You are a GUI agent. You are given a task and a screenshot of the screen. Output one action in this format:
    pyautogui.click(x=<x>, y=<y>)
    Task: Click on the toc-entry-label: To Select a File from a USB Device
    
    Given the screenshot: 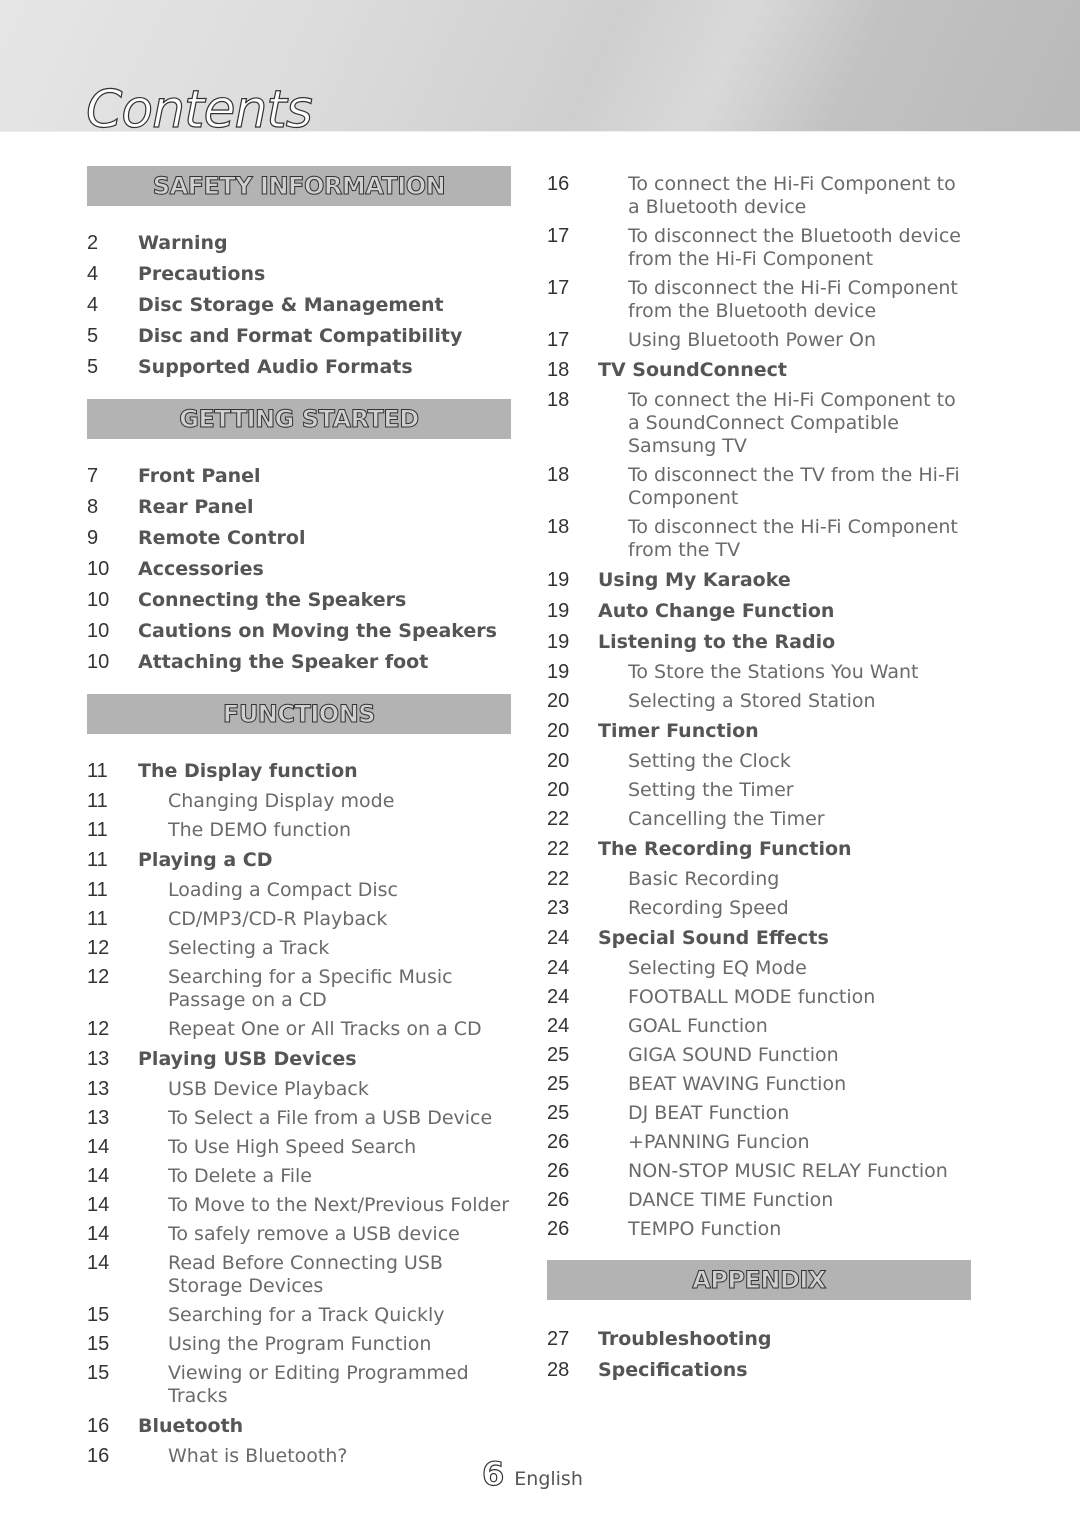 What is the action you would take?
    pyautogui.click(x=330, y=1118)
    